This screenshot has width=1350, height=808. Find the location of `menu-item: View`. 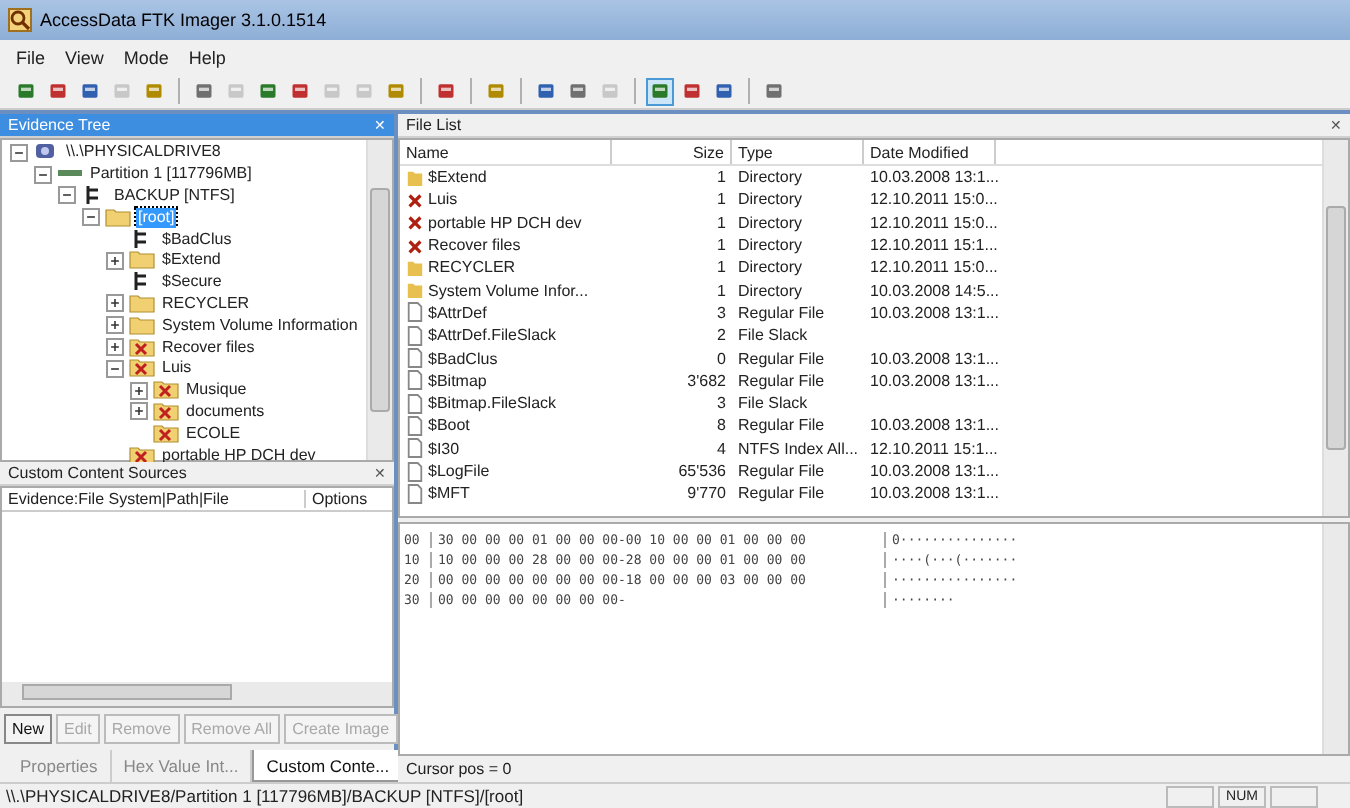

menu-item: View is located at coordinates (84, 57).